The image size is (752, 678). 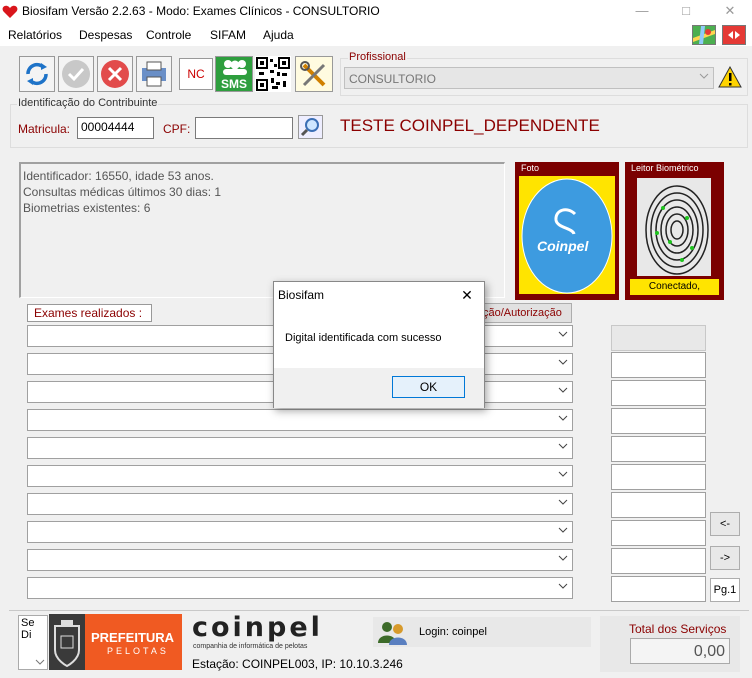 I want to click on sms-button: SMS, so click(x=234, y=74).